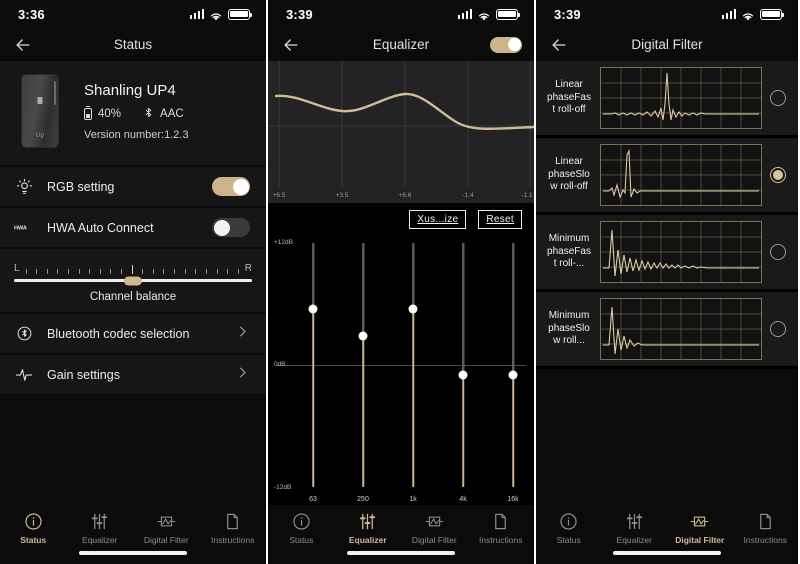  What do you see at coordinates (484, 14) in the screenshot?
I see `wifi-icon` at bounding box center [484, 14].